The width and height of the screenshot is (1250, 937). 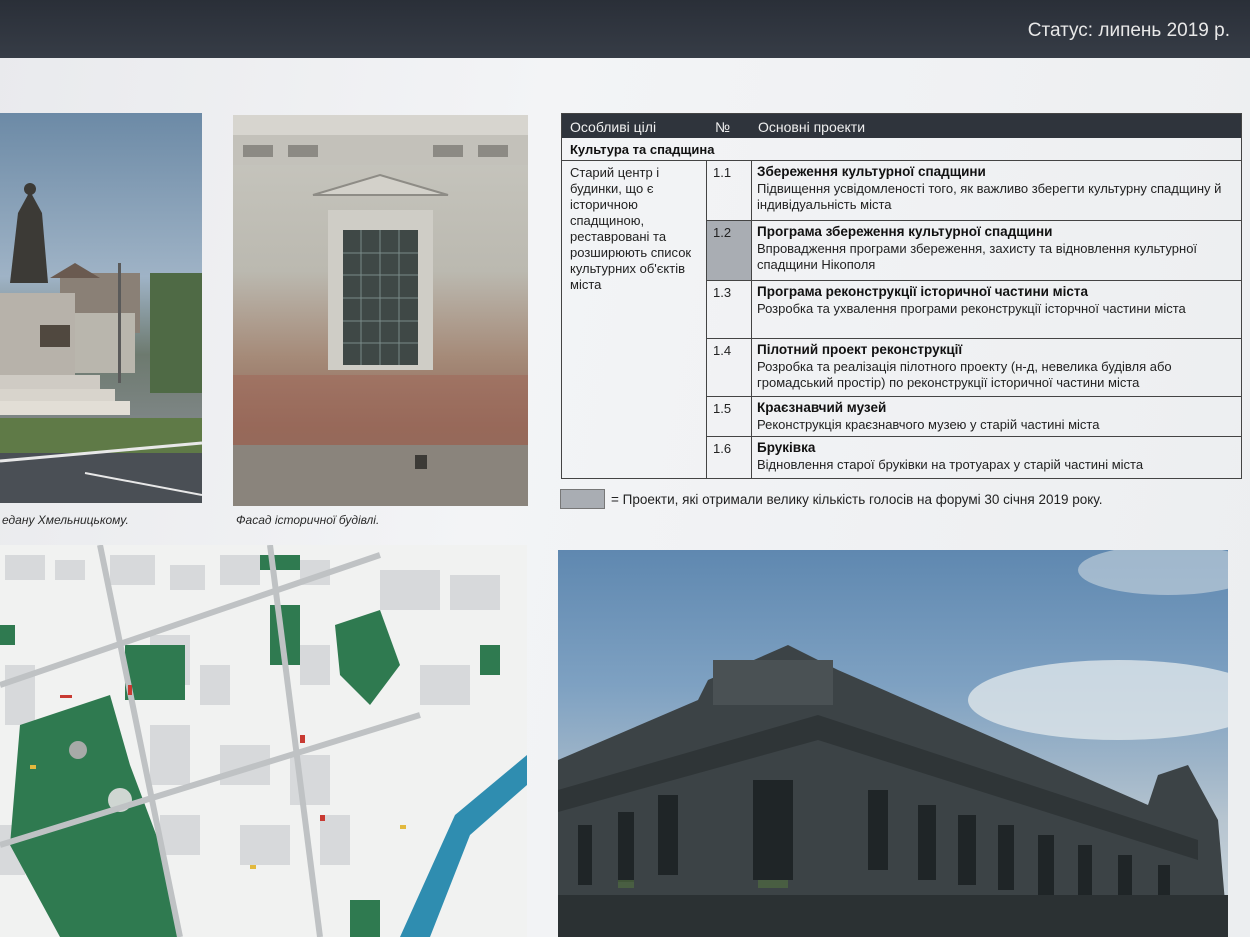 I want to click on project-number-cell-highlighted: 1.2, so click(x=729, y=250).